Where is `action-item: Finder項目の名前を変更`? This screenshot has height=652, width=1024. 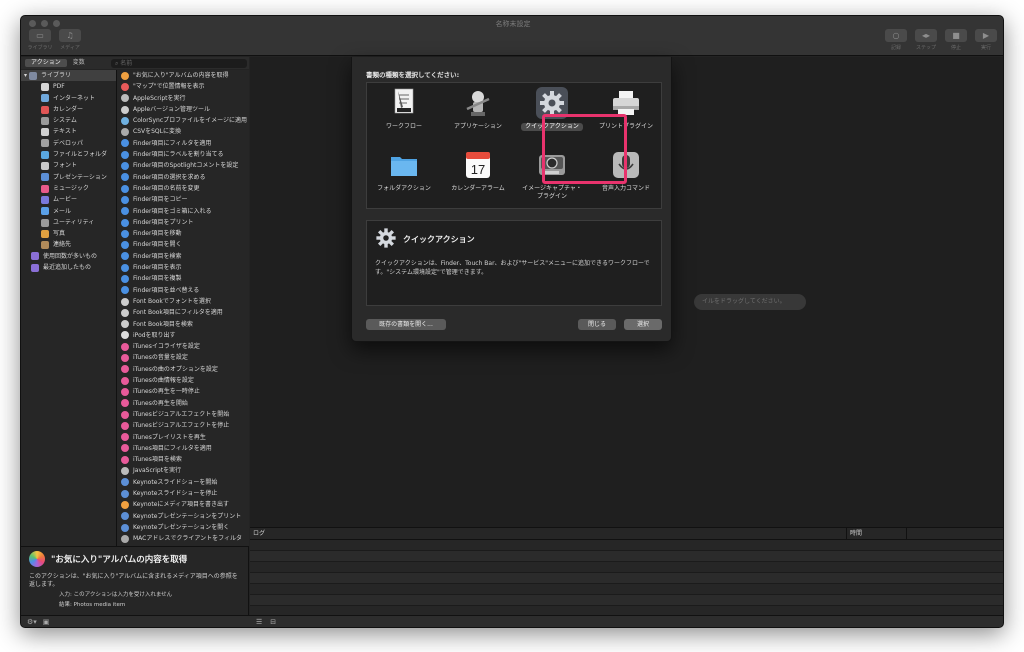 action-item: Finder項目の名前を変更 is located at coordinates (183, 188).